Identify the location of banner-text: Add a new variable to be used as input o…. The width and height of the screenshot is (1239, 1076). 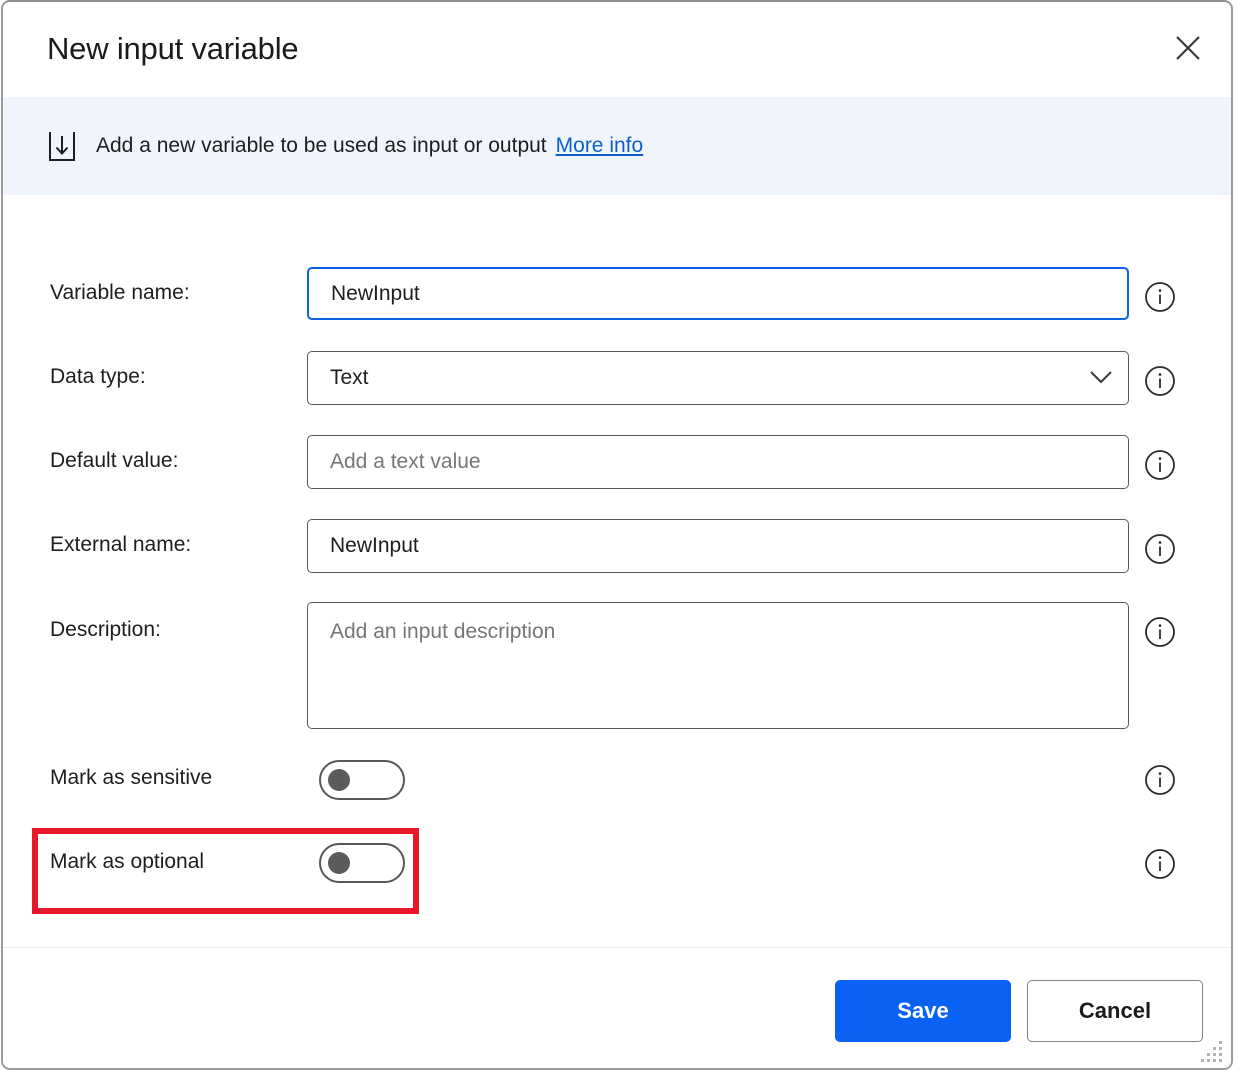
(321, 145).